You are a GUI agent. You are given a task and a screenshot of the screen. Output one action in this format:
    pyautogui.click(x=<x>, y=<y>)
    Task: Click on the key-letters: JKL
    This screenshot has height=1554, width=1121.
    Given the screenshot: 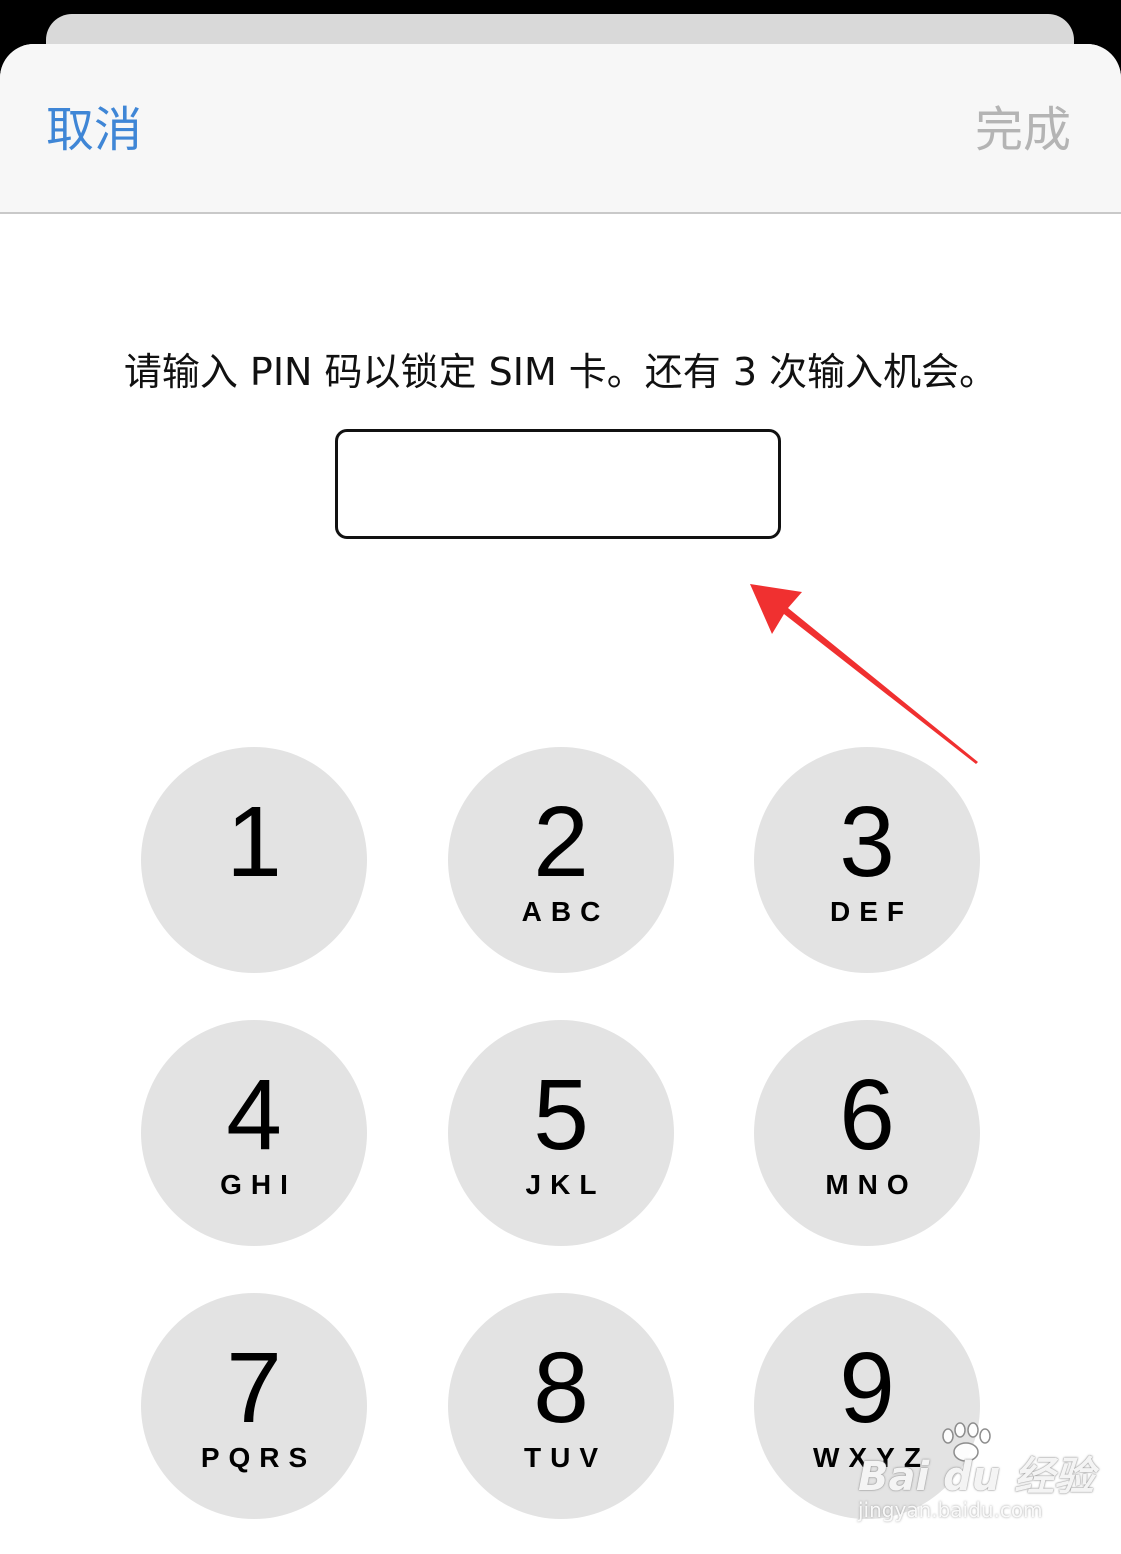 What is the action you would take?
    pyautogui.click(x=565, y=1184)
    